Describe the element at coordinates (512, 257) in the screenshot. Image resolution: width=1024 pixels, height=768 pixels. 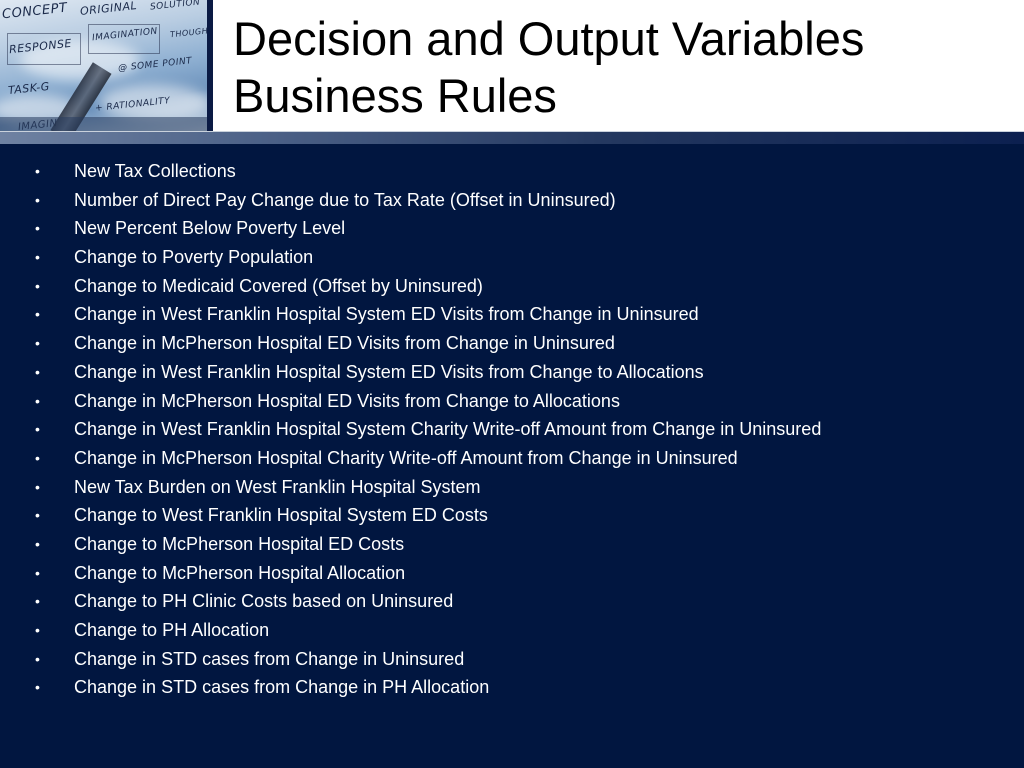
I see `list-item: • Change to Poverty Population` at that location.